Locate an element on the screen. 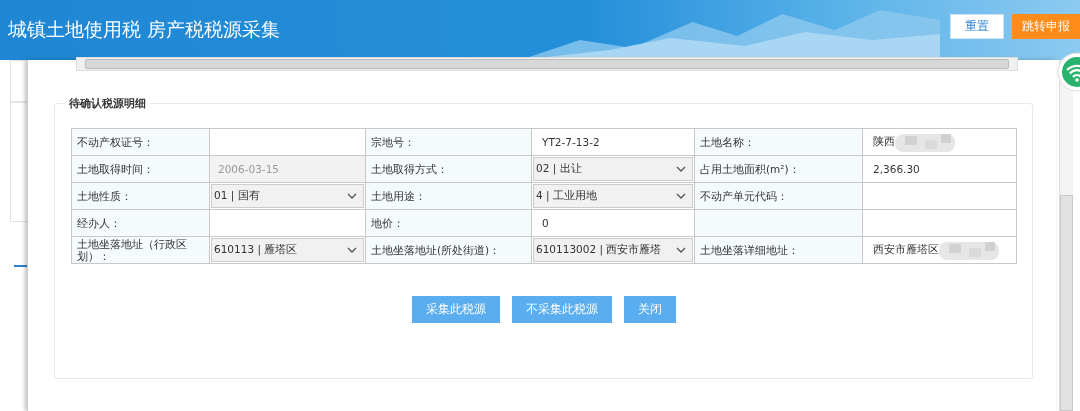 The height and width of the screenshot is (411, 1080). field-label: 土地坐落地址（行政区划）： is located at coordinates (140, 250).